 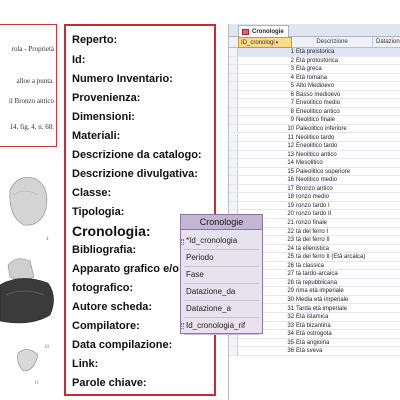 What do you see at coordinates (263, 31) in the screenshot?
I see `tab-cronologie: Cronologie` at bounding box center [263, 31].